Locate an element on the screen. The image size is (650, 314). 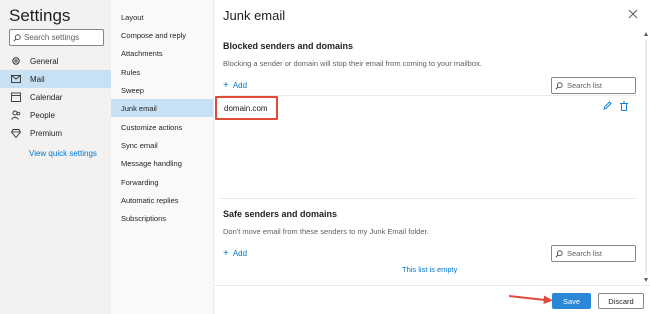
nav-item-label: People is located at coordinates (42, 115).